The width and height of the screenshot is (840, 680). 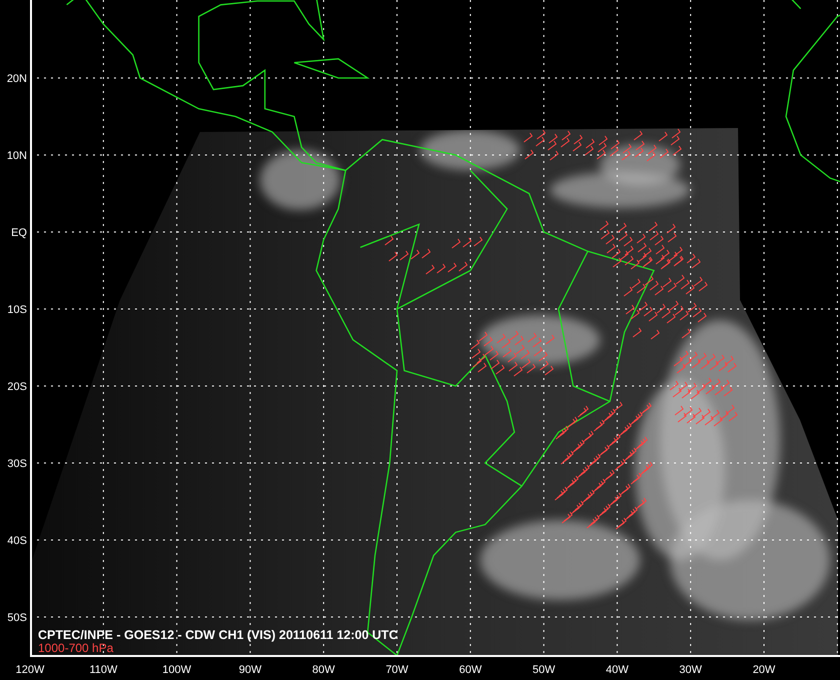 What do you see at coordinates (17, 464) in the screenshot?
I see `latitude-label: 30S` at bounding box center [17, 464].